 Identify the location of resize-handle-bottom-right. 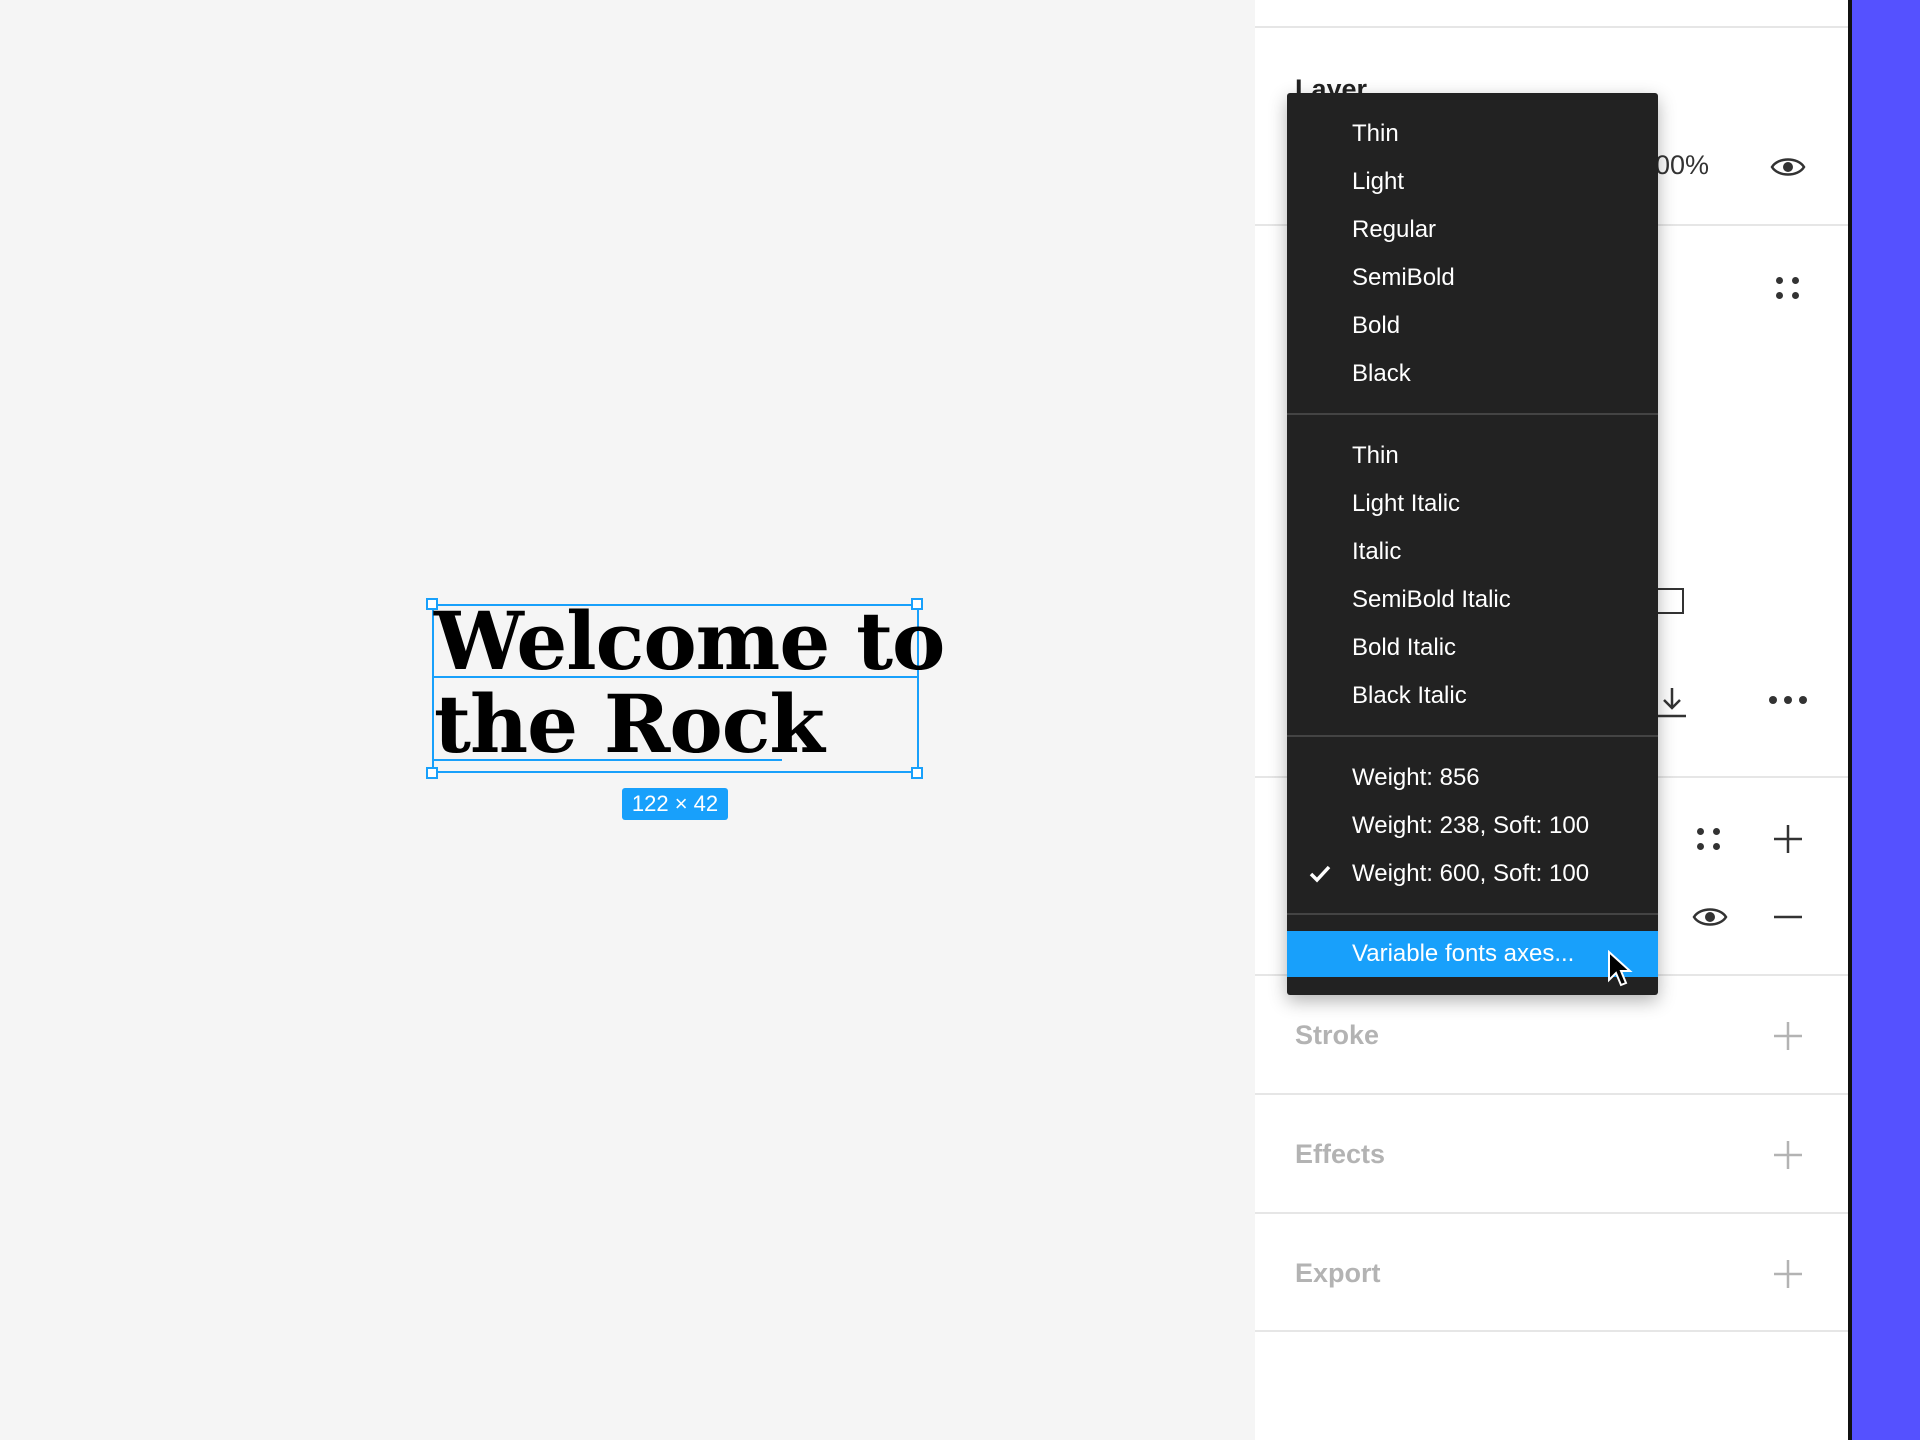
(917, 773).